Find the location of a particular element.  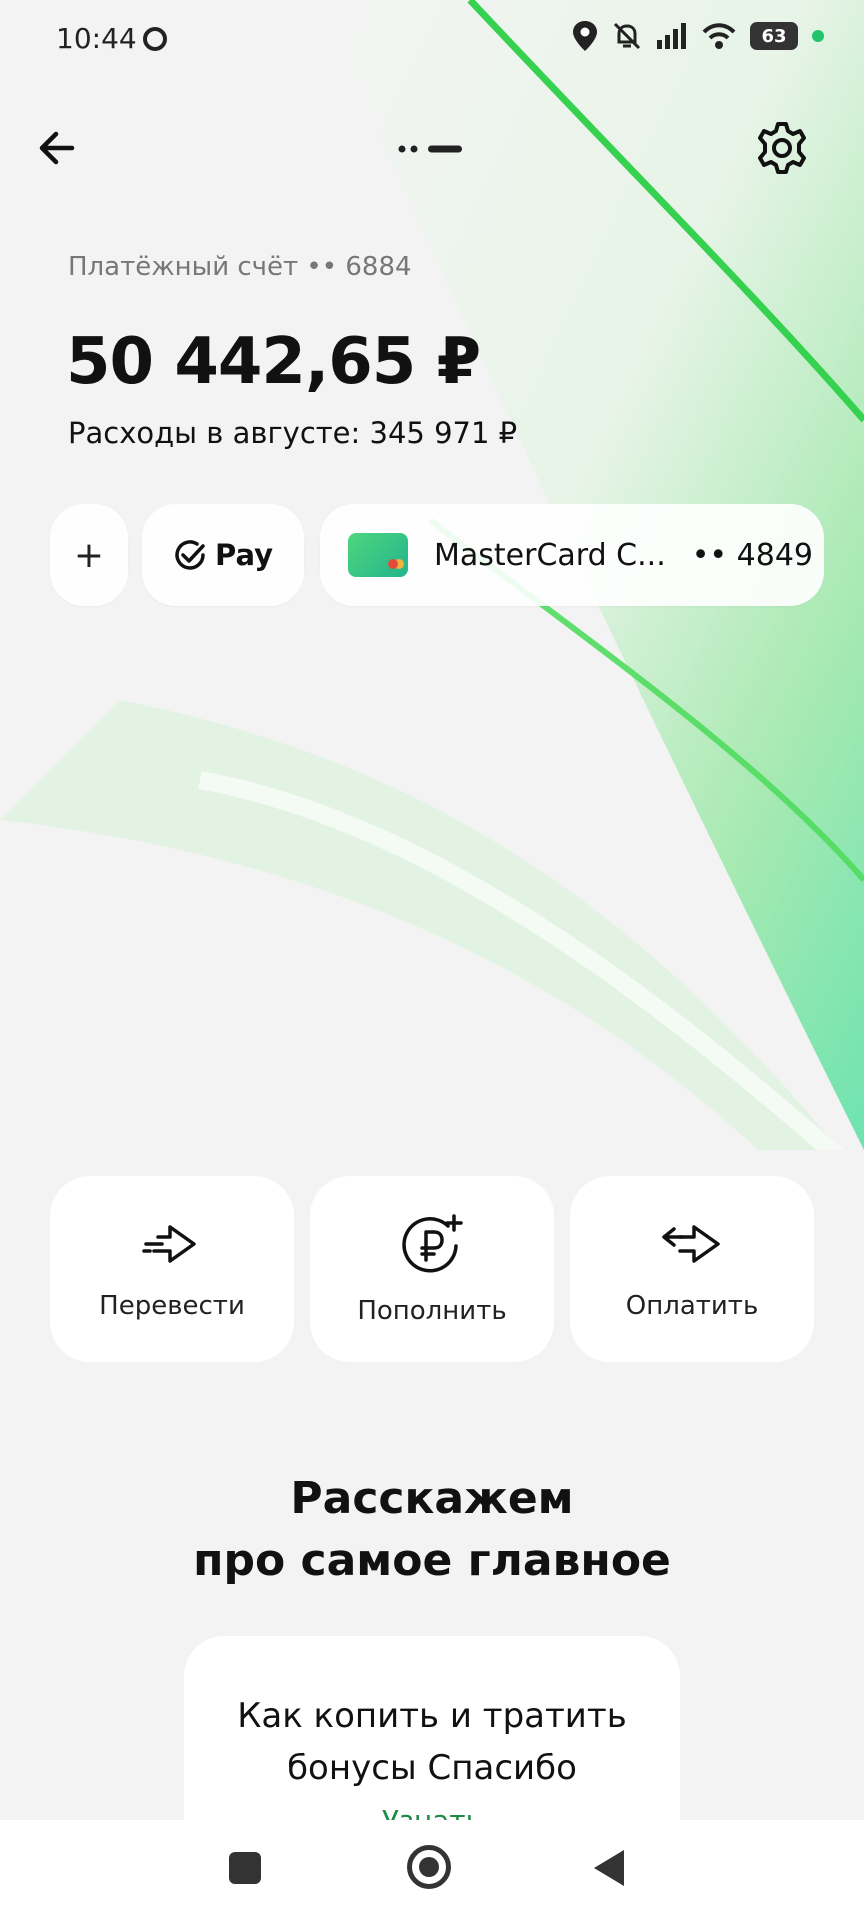

pay-action-label: Оплатить is located at coordinates (692, 1306).